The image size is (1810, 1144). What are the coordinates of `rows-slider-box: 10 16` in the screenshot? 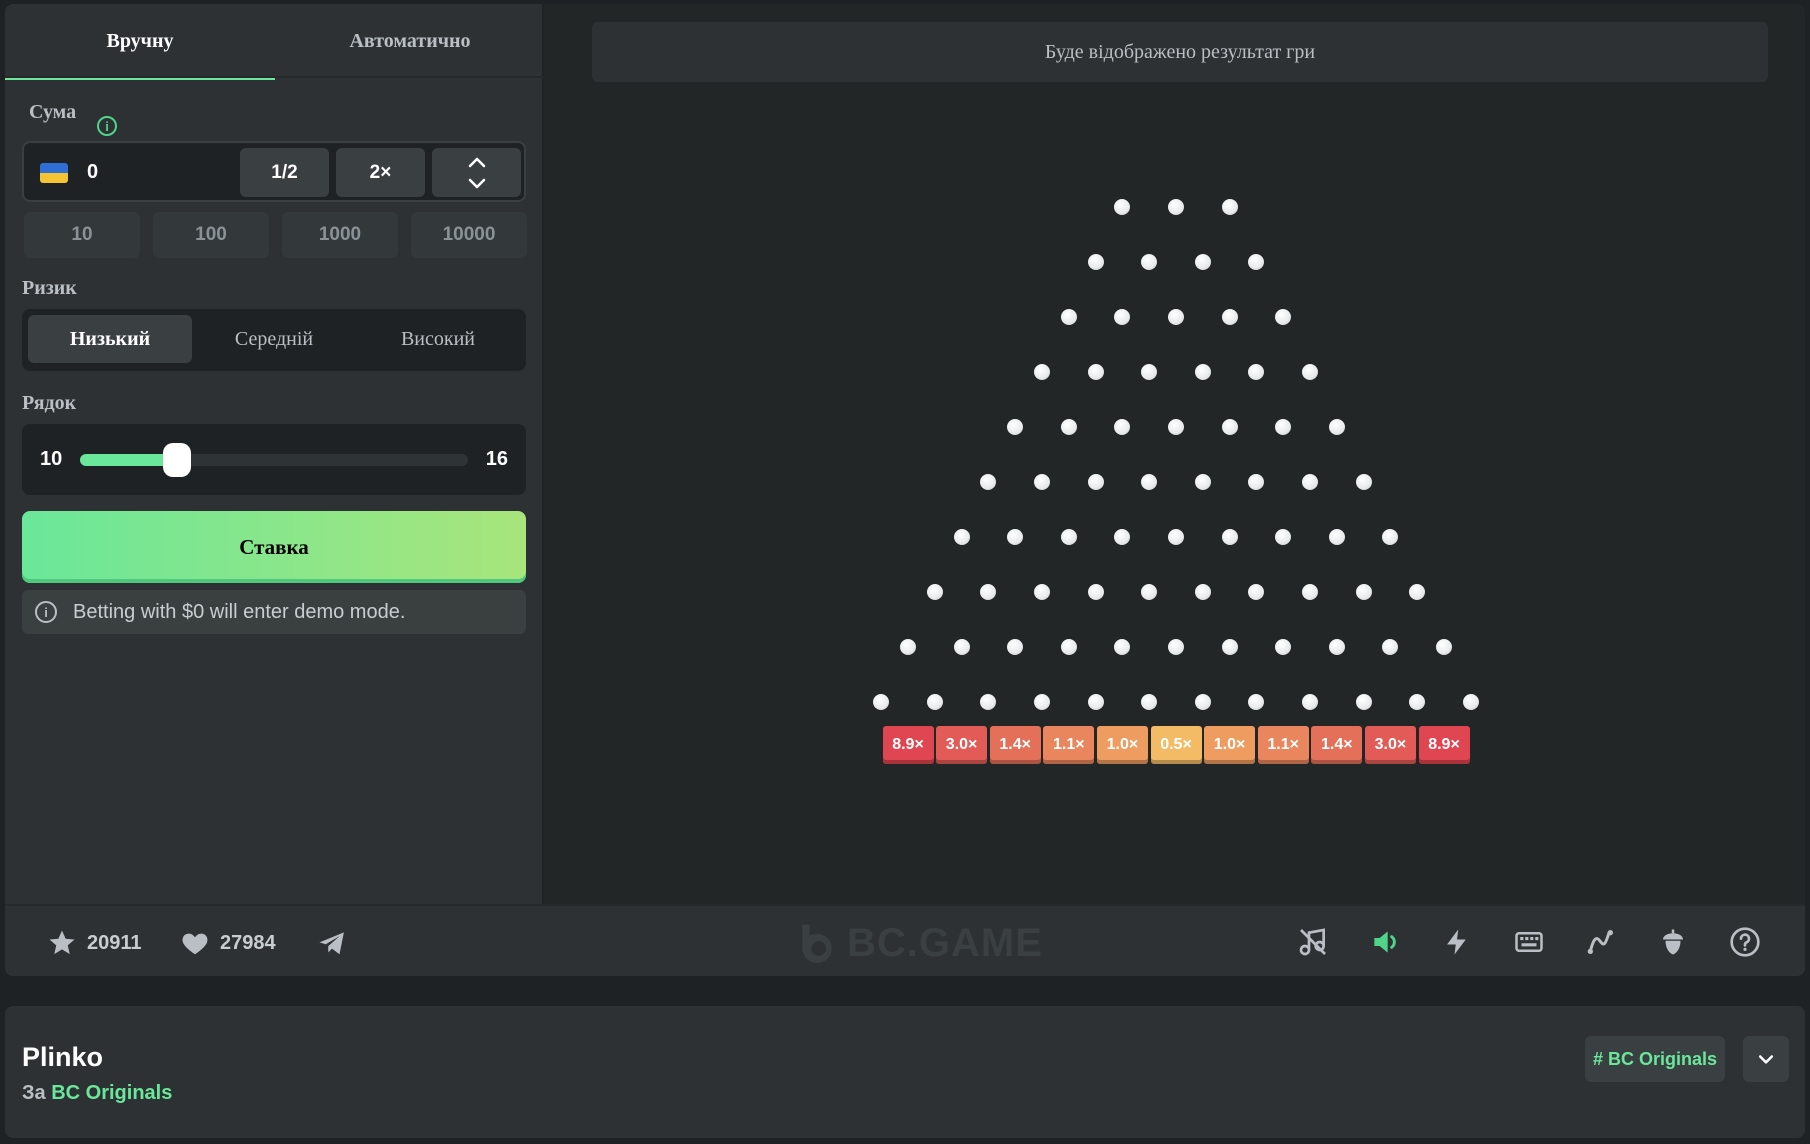 It's located at (274, 459).